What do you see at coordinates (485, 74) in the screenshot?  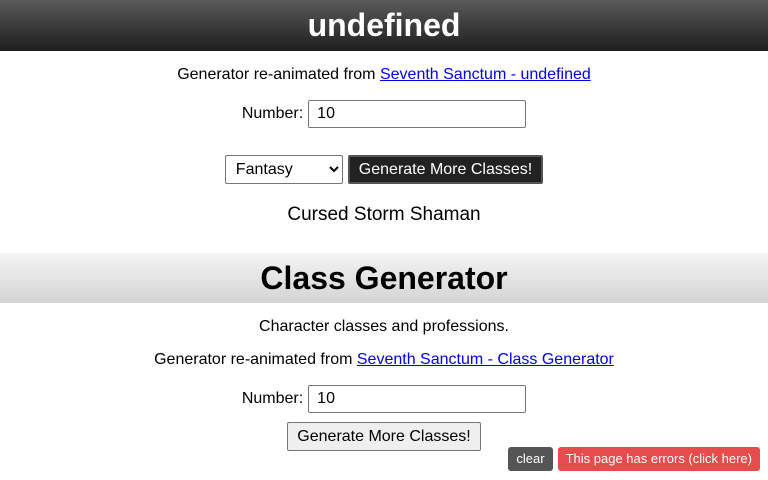 I see `source-link: Seventh Sanctum - undefined` at bounding box center [485, 74].